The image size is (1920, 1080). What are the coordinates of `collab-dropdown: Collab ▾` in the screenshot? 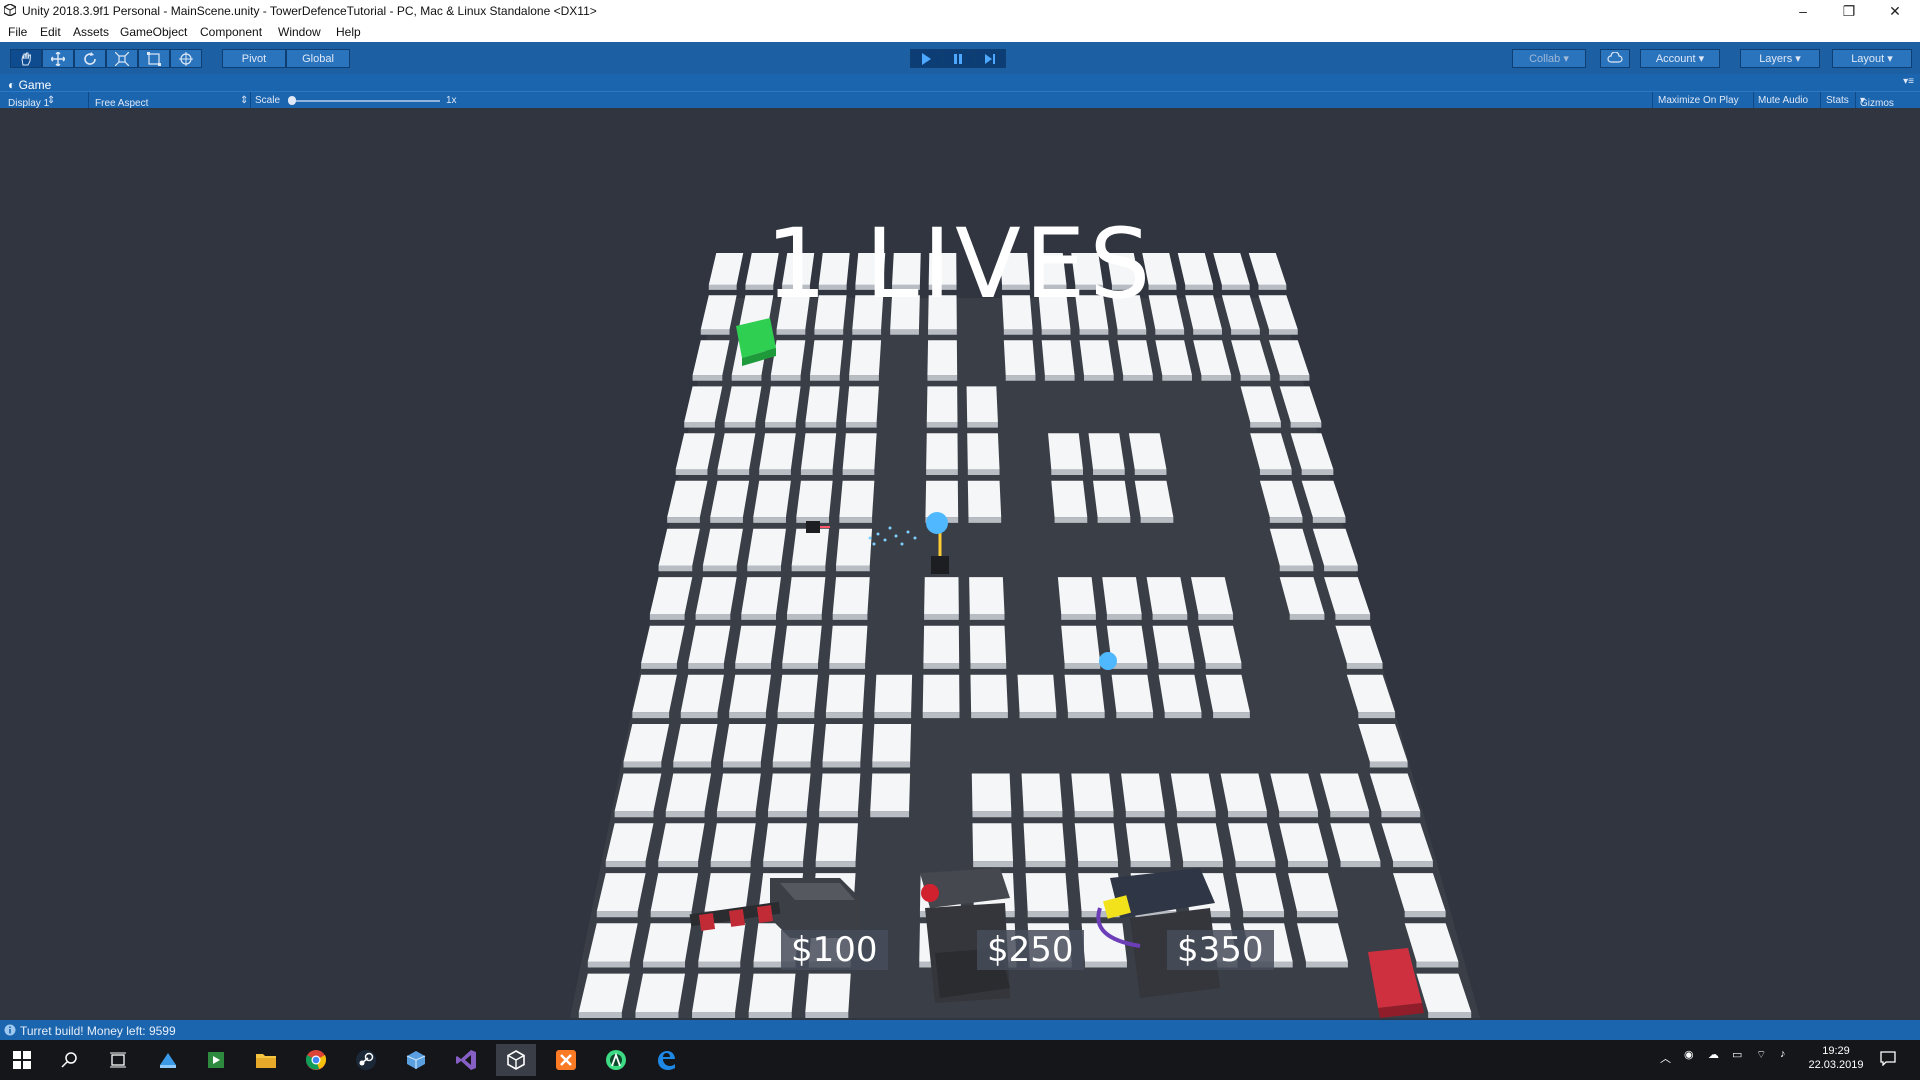 It's located at (1549, 58).